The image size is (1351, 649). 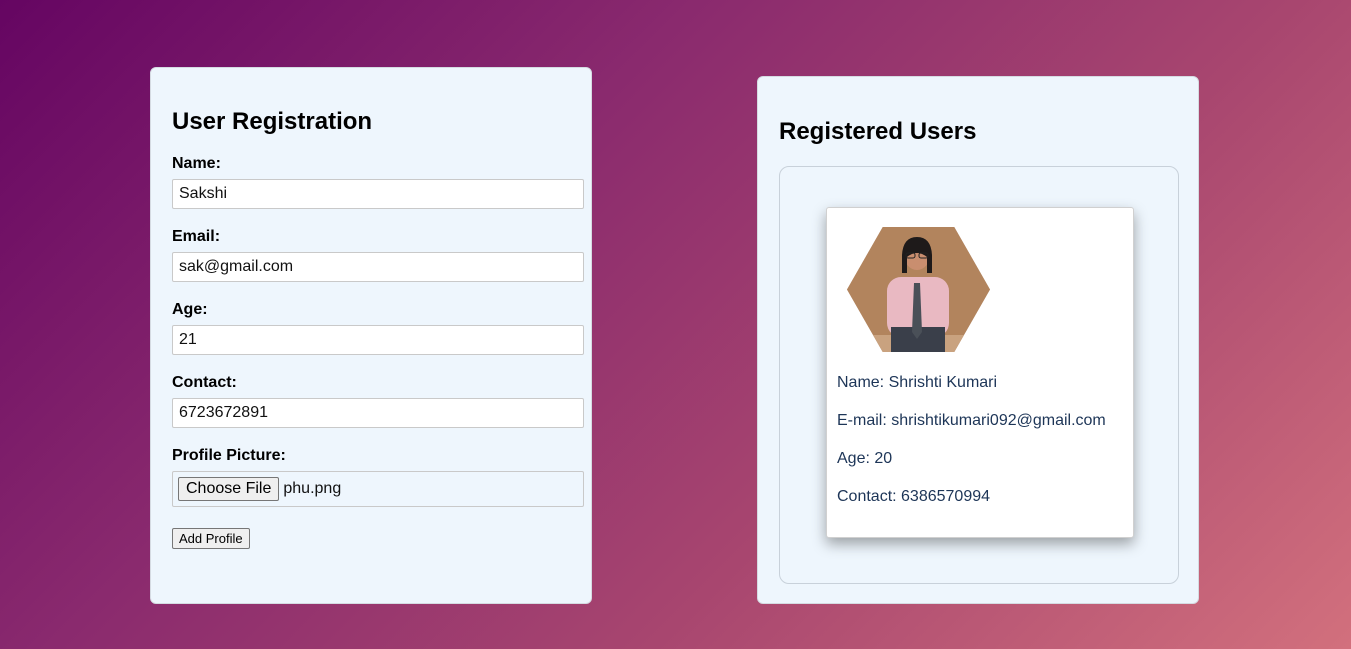 I want to click on name-input, so click(x=378, y=194).